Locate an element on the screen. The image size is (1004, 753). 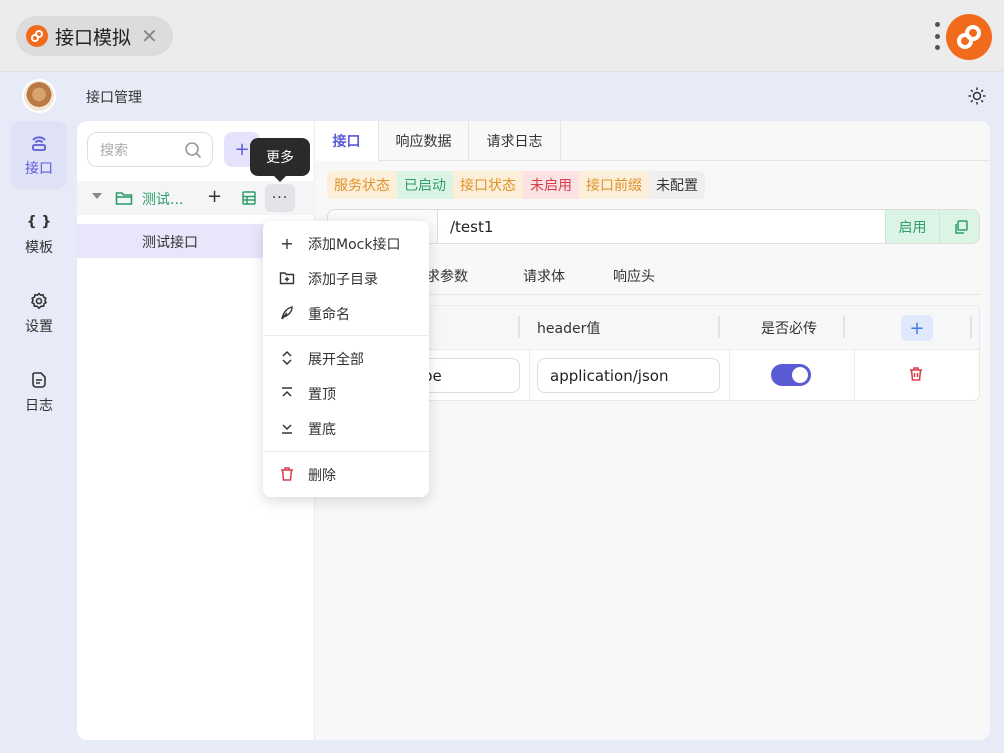
menu-item-expand-all: 展开全部 is located at coordinates (346, 358).